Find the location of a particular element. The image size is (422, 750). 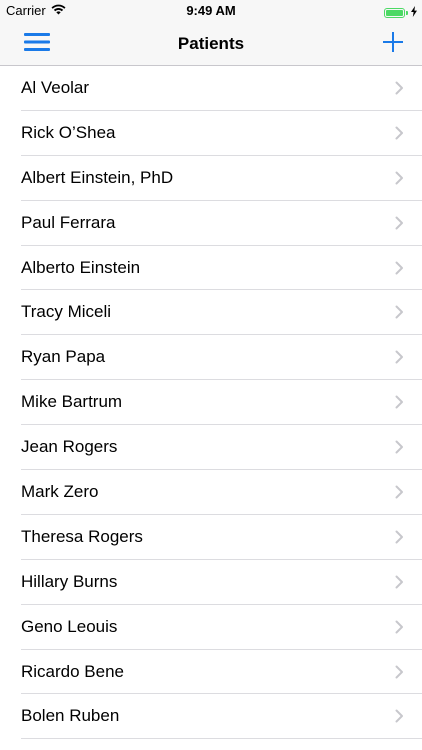

status-bar: Carrier 9:49 AM is located at coordinates (211, 11).